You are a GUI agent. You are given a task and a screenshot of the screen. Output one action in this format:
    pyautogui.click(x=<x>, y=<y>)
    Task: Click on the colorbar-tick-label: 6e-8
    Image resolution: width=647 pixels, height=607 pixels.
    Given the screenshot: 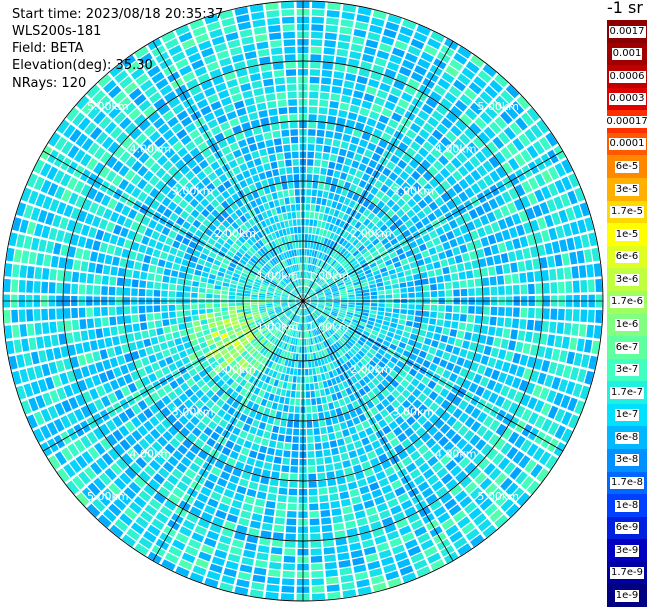 What is the action you would take?
    pyautogui.click(x=627, y=437)
    